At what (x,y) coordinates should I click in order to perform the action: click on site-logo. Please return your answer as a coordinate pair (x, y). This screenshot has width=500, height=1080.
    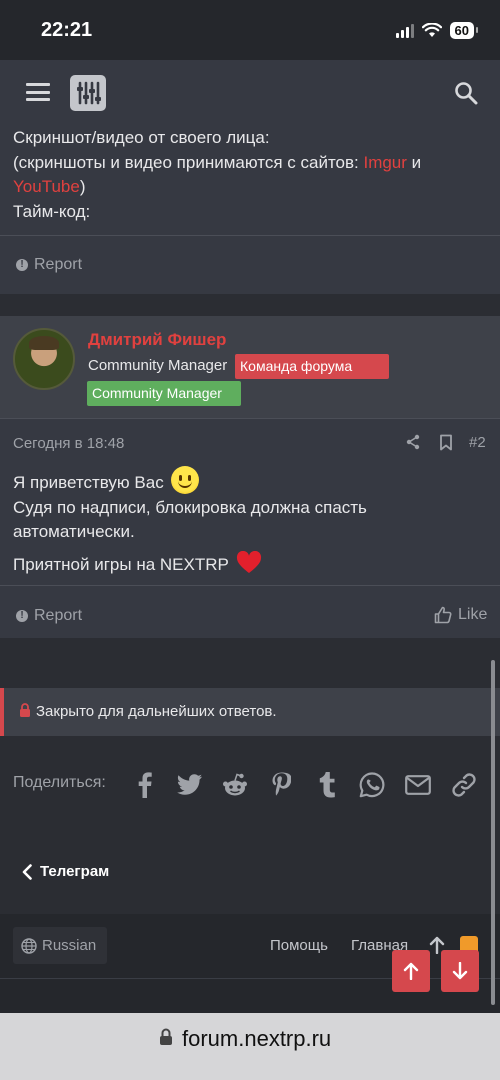
    Looking at the image, I should click on (88, 93).